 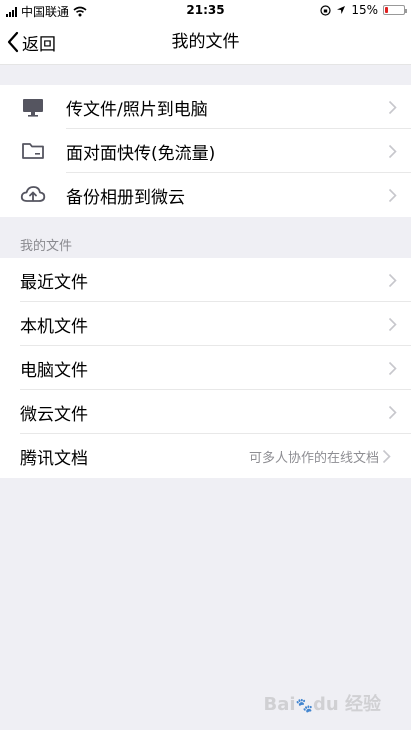 What do you see at coordinates (46, 246) in the screenshot?
I see `section-header-my-files: 我的文件` at bounding box center [46, 246].